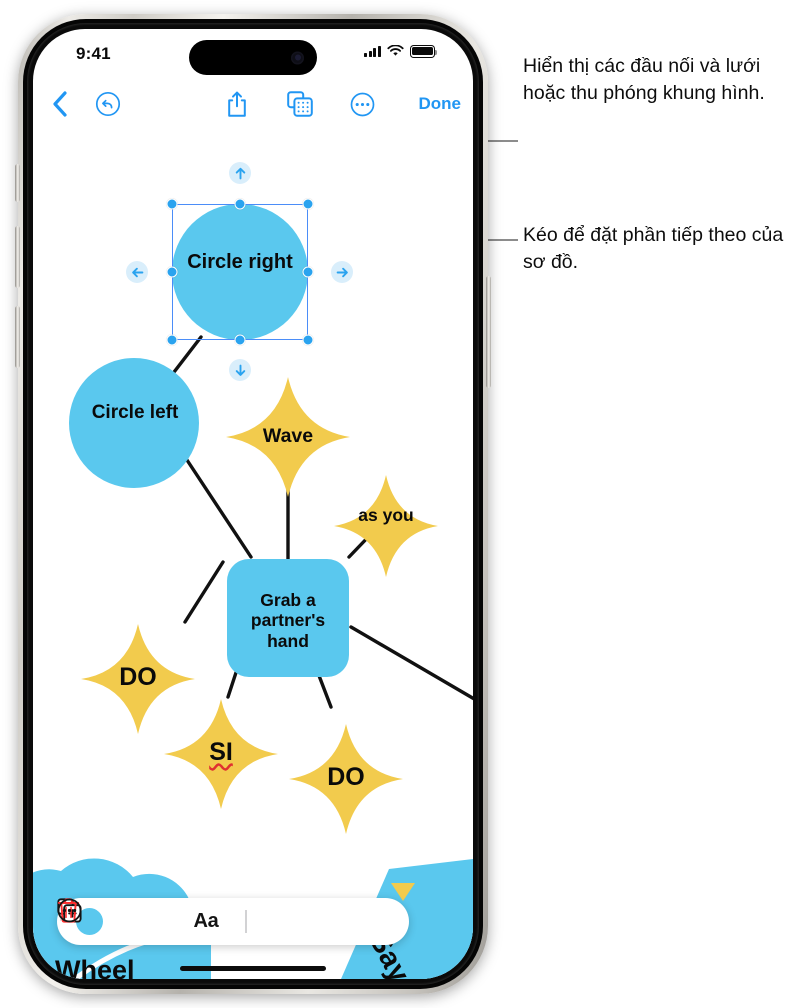  I want to click on selection-handle-bottom-left, so click(172, 340).